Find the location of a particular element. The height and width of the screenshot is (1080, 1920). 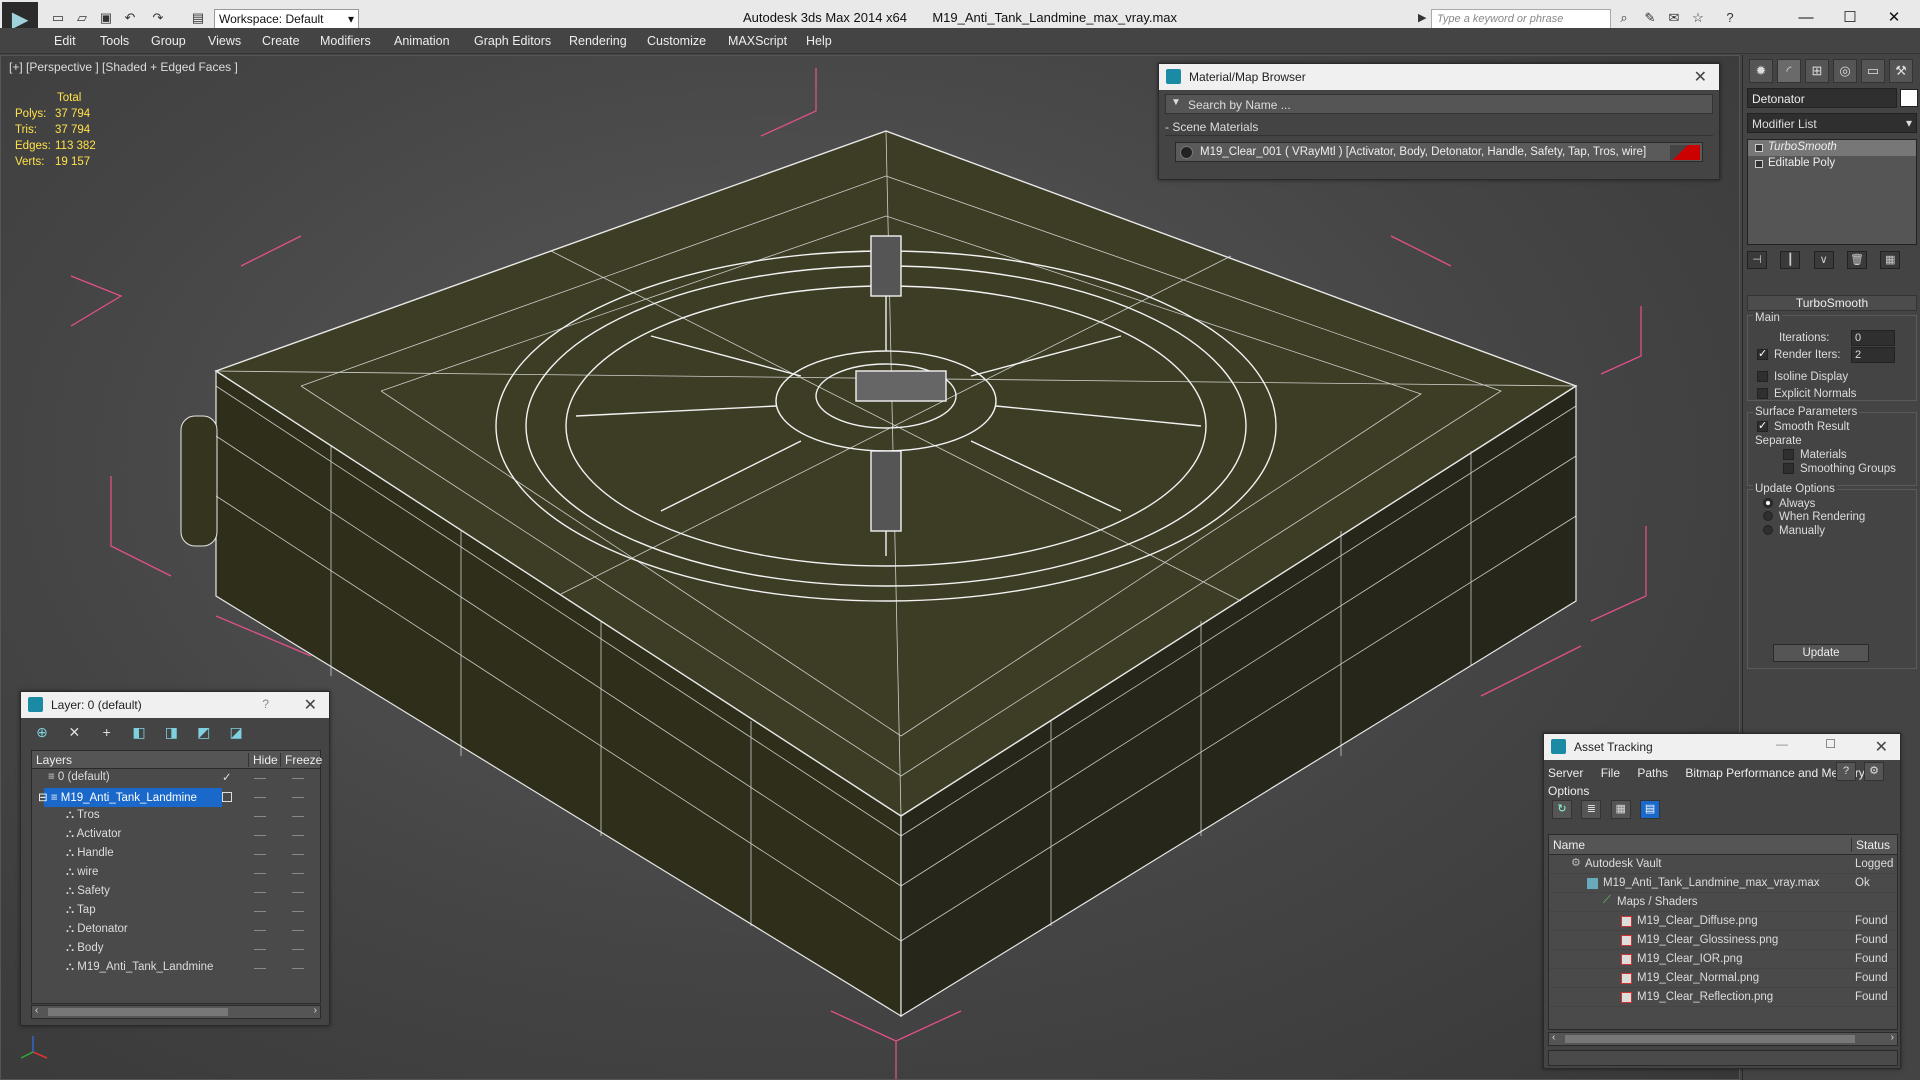

make-unique-icon: ∨ is located at coordinates (1823, 260).